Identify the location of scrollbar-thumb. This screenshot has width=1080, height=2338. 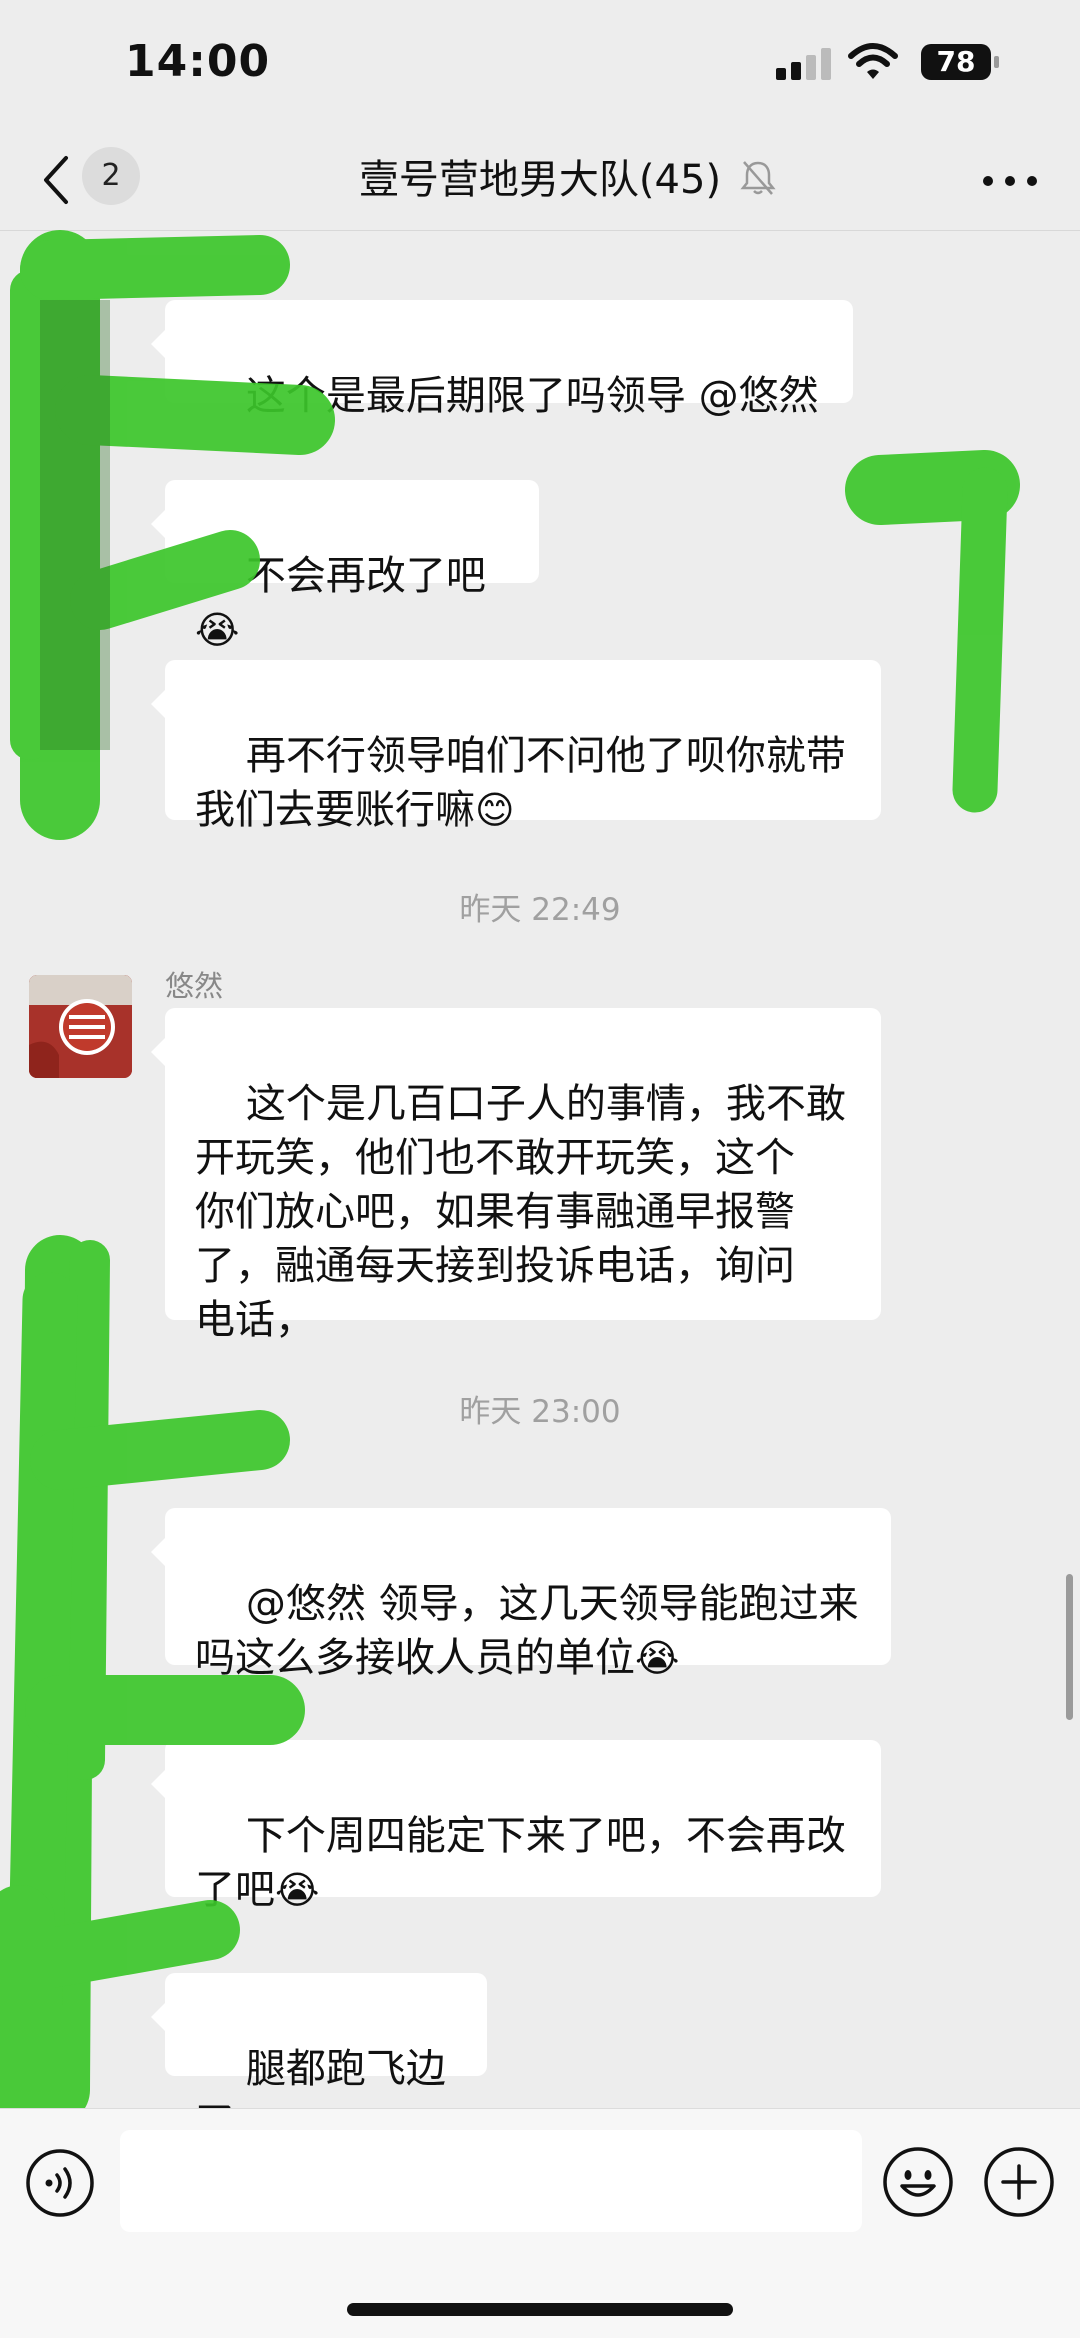
(1069, 1647).